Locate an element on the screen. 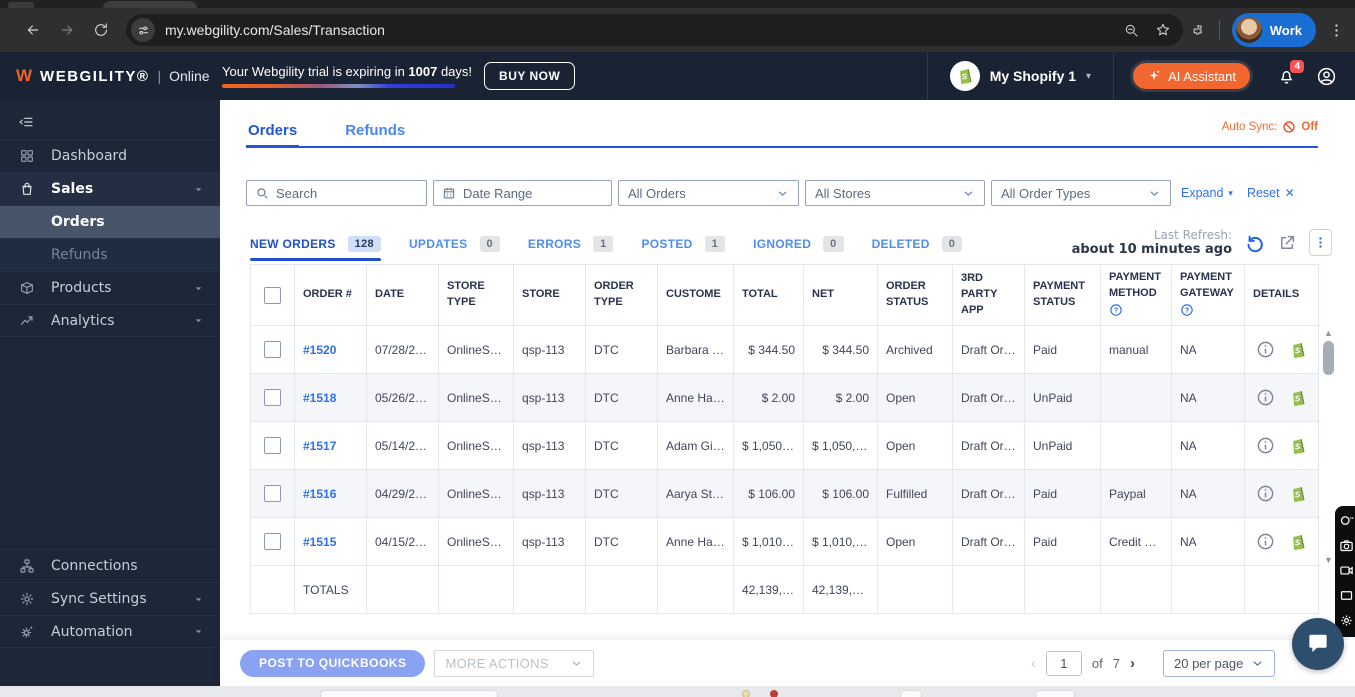 Image resolution: width=1355 pixels, height=697 pixels. cell-select is located at coordinates (272, 349).